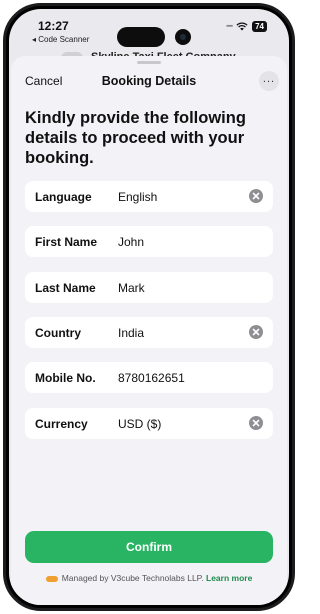 Image resolution: width=320 pixels, height=614 pixels. Describe the element at coordinates (149, 547) in the screenshot. I see `confirm-button: Confirm` at that location.